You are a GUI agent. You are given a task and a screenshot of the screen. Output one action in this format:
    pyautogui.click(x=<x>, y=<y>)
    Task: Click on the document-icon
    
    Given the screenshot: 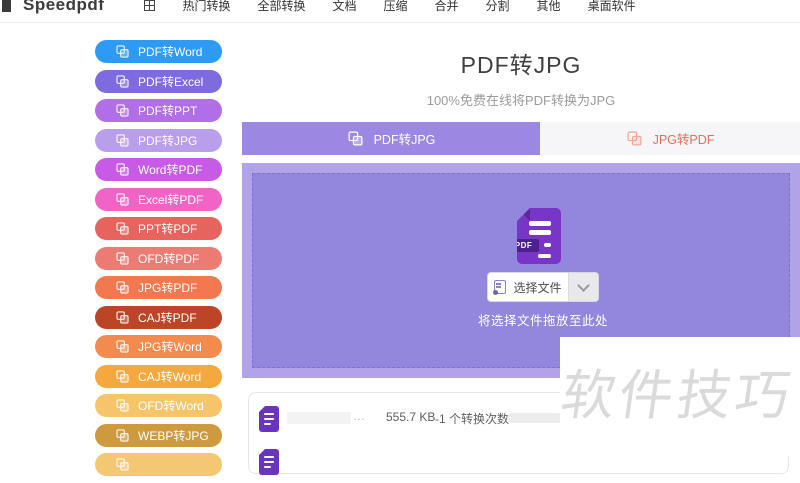 What is the action you would take?
    pyautogui.click(x=500, y=287)
    